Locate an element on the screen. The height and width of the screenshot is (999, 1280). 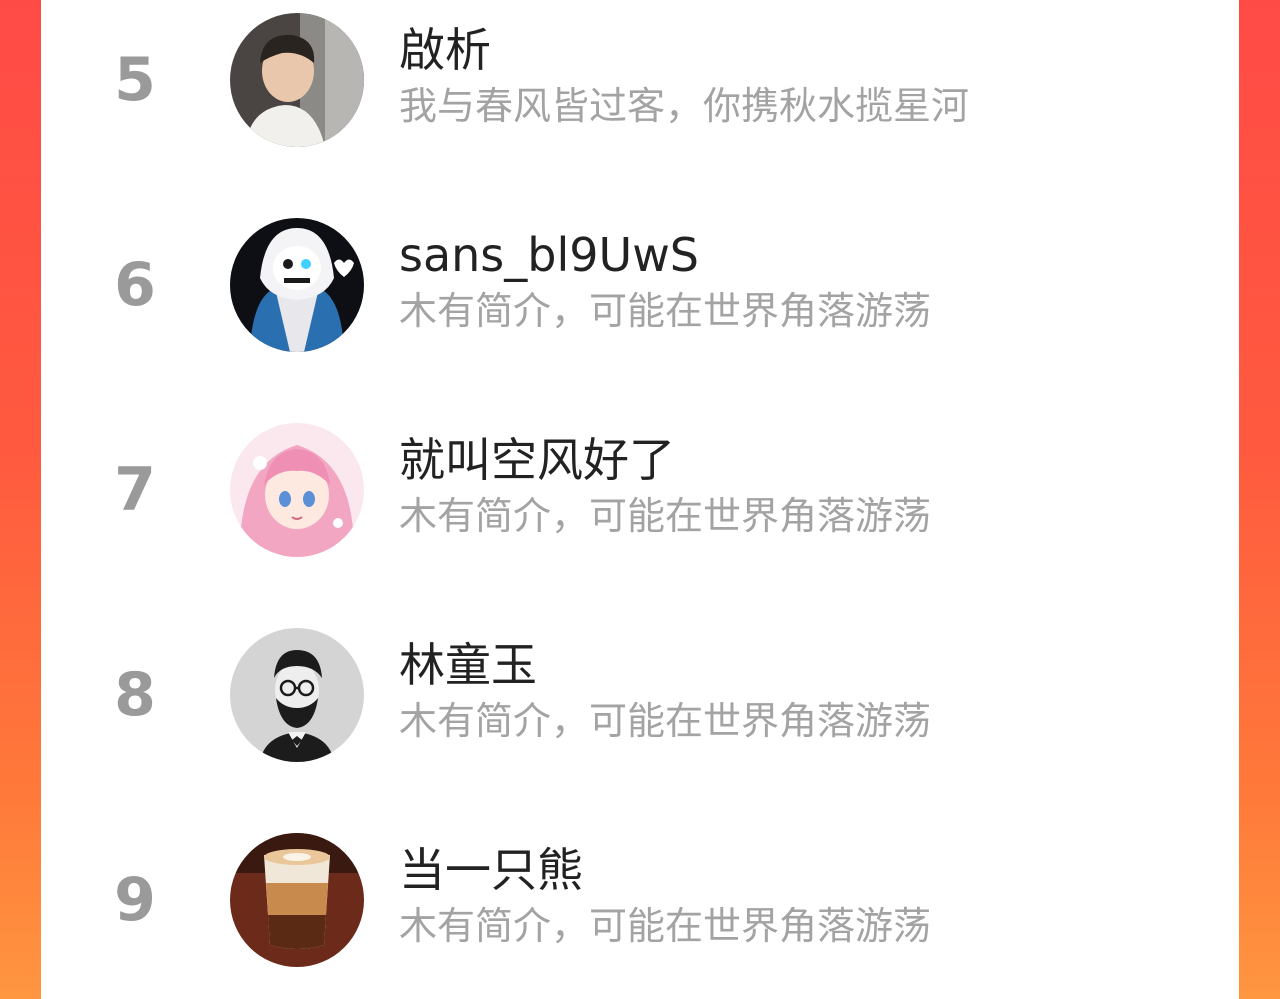
bearded-man-icon is located at coordinates (297, 695).